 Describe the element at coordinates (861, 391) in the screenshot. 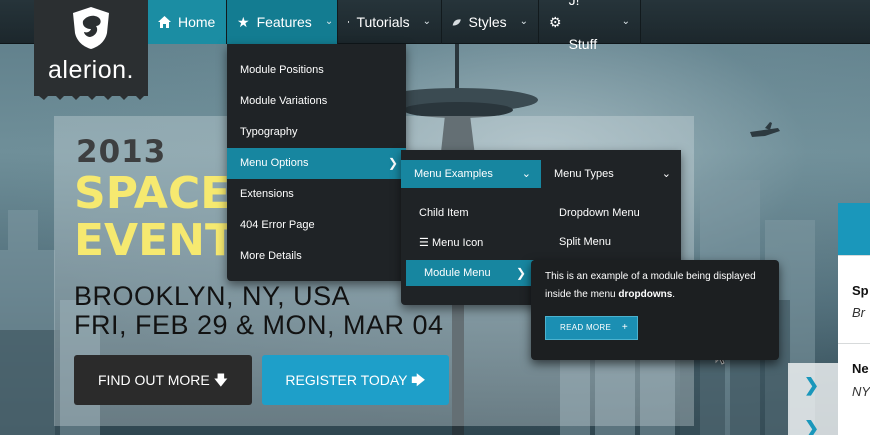

I see `side-news-item-subtitle: NY` at that location.